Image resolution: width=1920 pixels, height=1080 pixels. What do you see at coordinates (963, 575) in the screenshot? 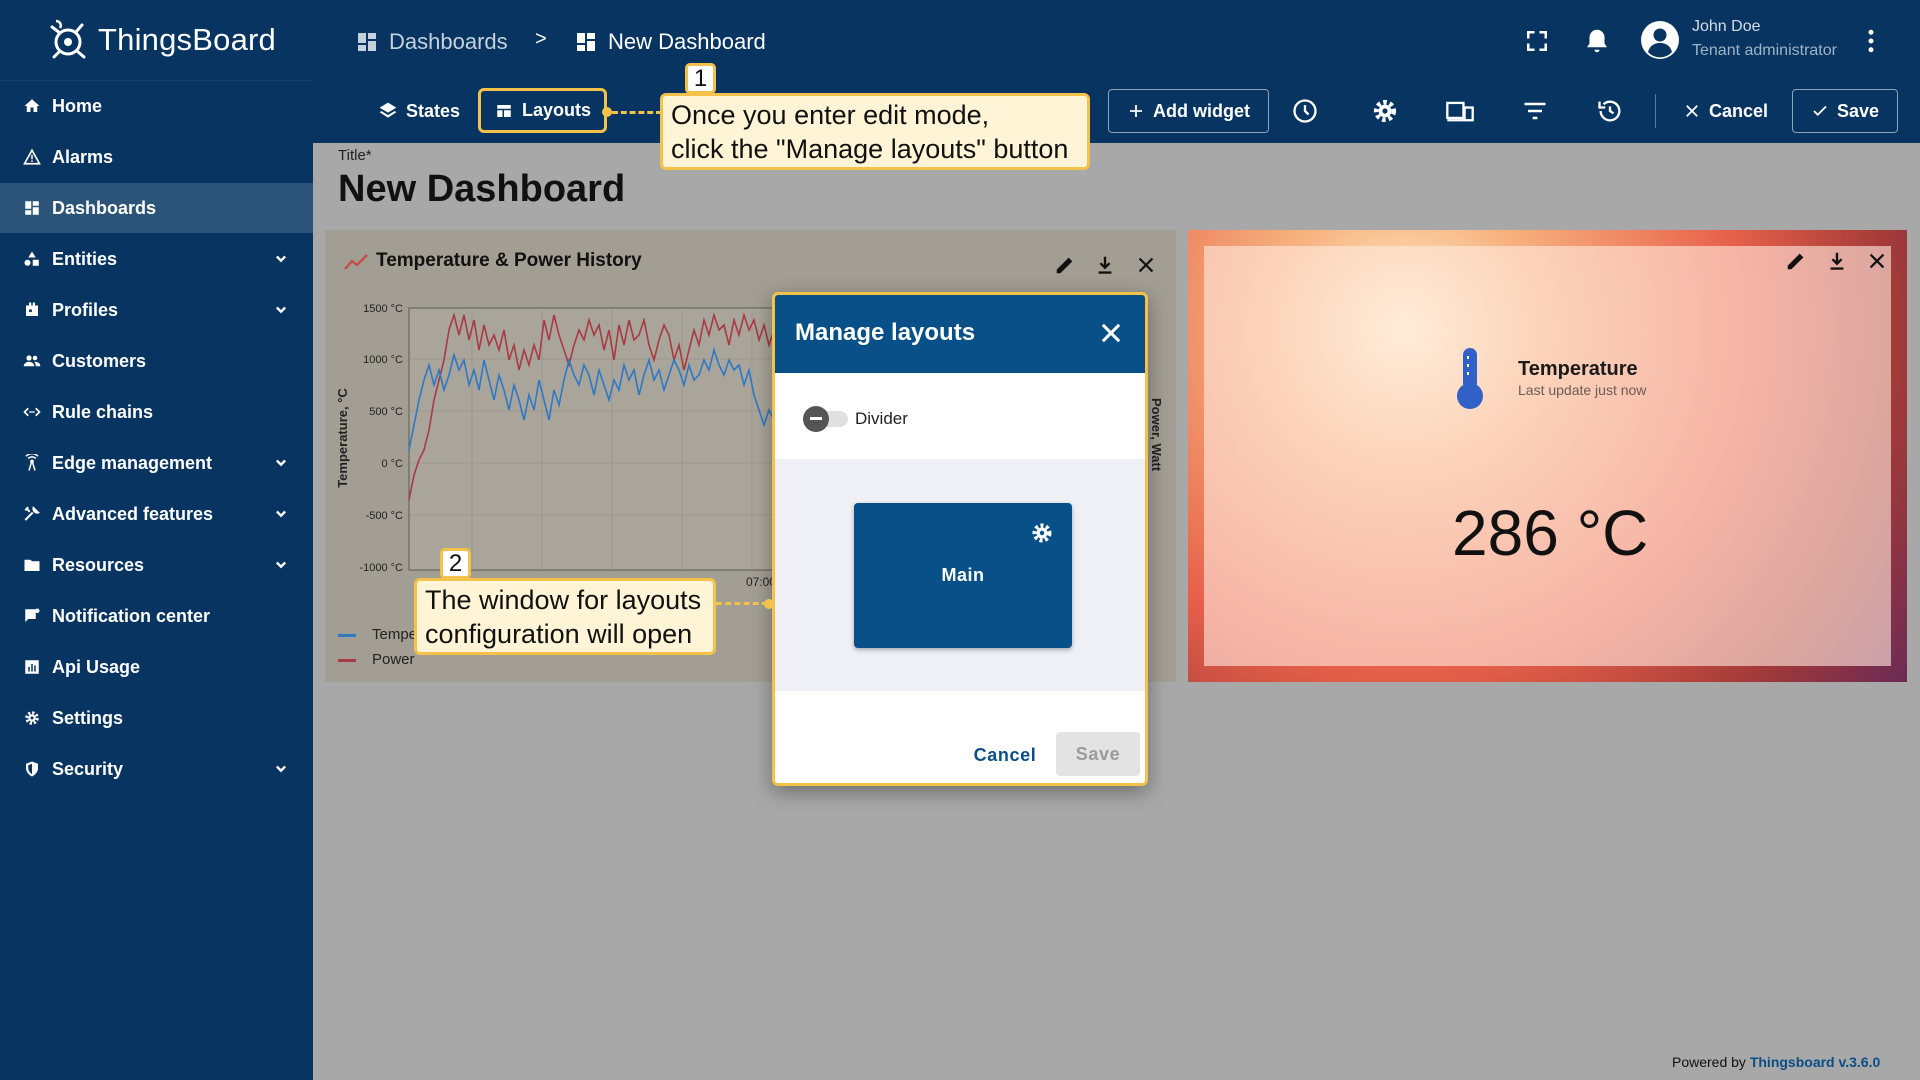
I see `layout-card-main: Main` at bounding box center [963, 575].